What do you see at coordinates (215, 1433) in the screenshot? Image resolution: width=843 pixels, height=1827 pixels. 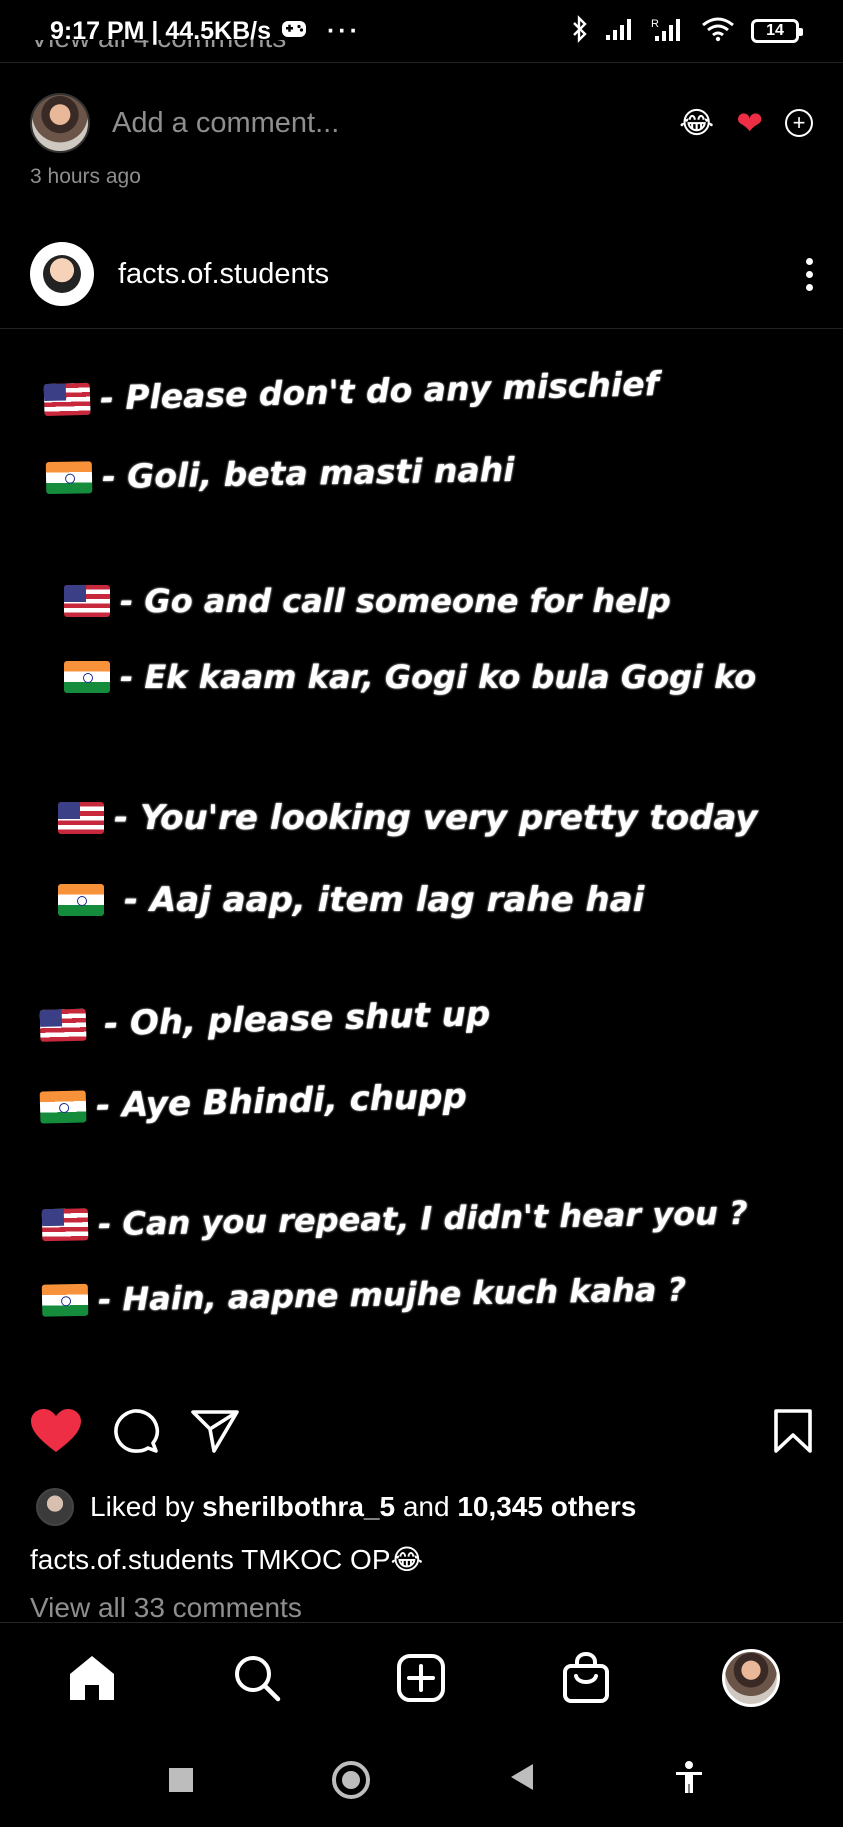 I see `share-icon` at bounding box center [215, 1433].